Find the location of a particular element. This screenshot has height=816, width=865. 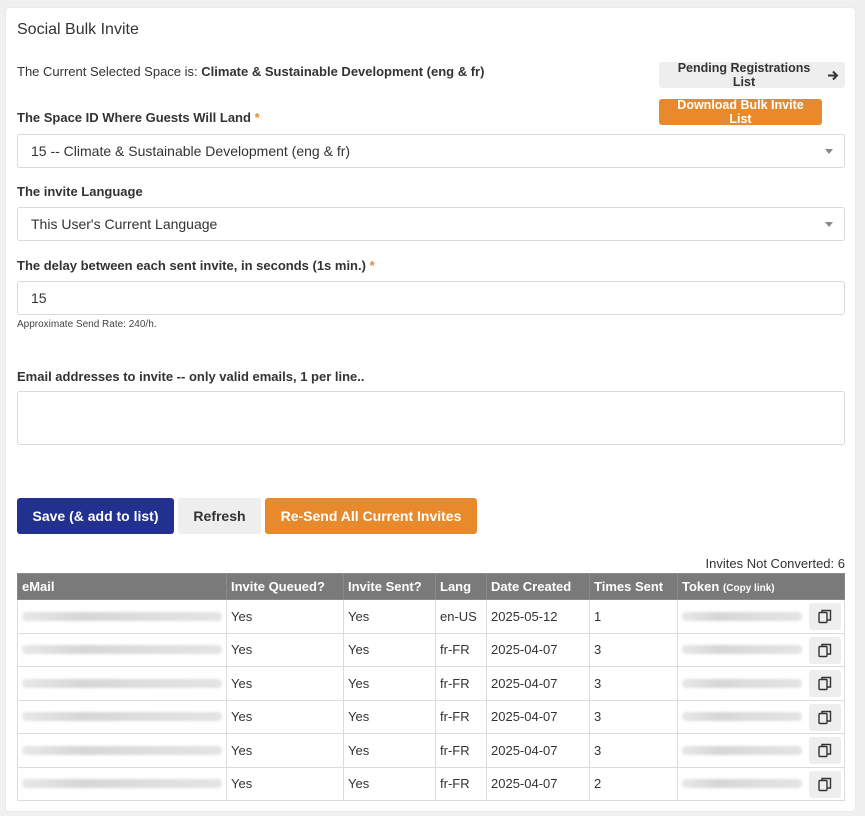

times-sent-cell: 2 is located at coordinates (633, 783).